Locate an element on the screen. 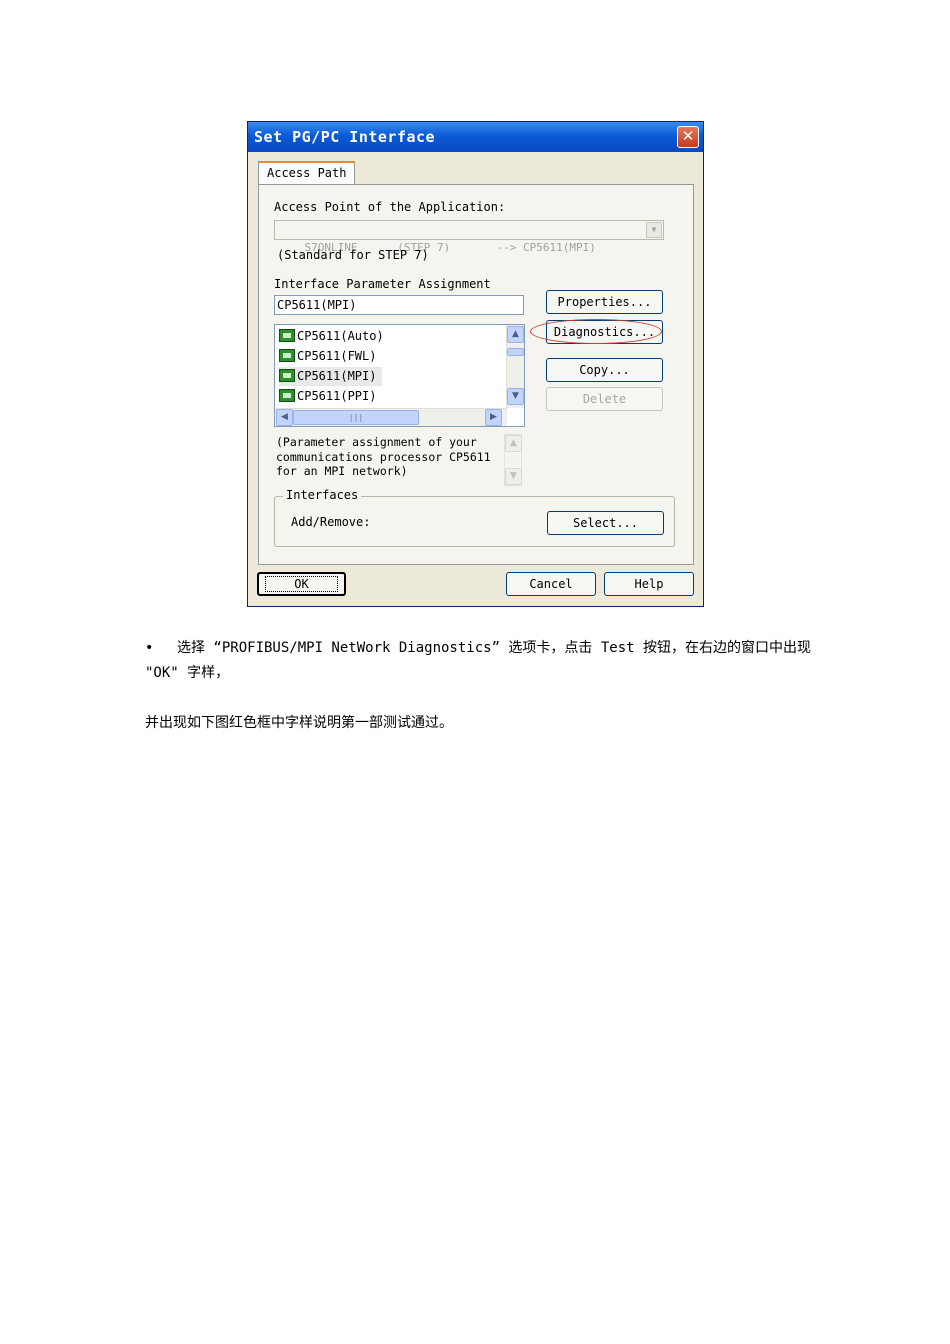 The image size is (950, 1344). scroll-thumb is located at coordinates (515, 352).